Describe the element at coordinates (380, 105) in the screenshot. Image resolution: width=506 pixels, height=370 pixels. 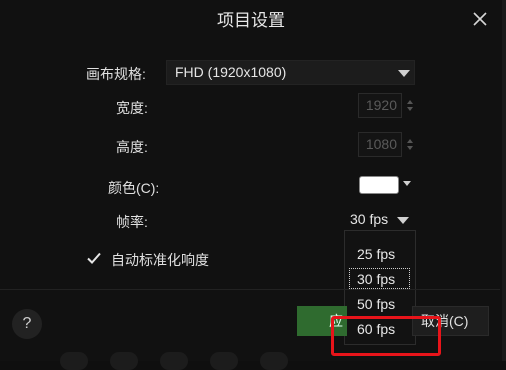
I see `width-field: 1920` at that location.